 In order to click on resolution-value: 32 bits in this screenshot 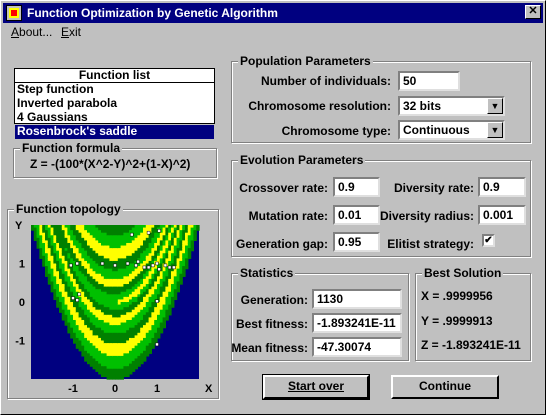, I will do `click(422, 106)`.